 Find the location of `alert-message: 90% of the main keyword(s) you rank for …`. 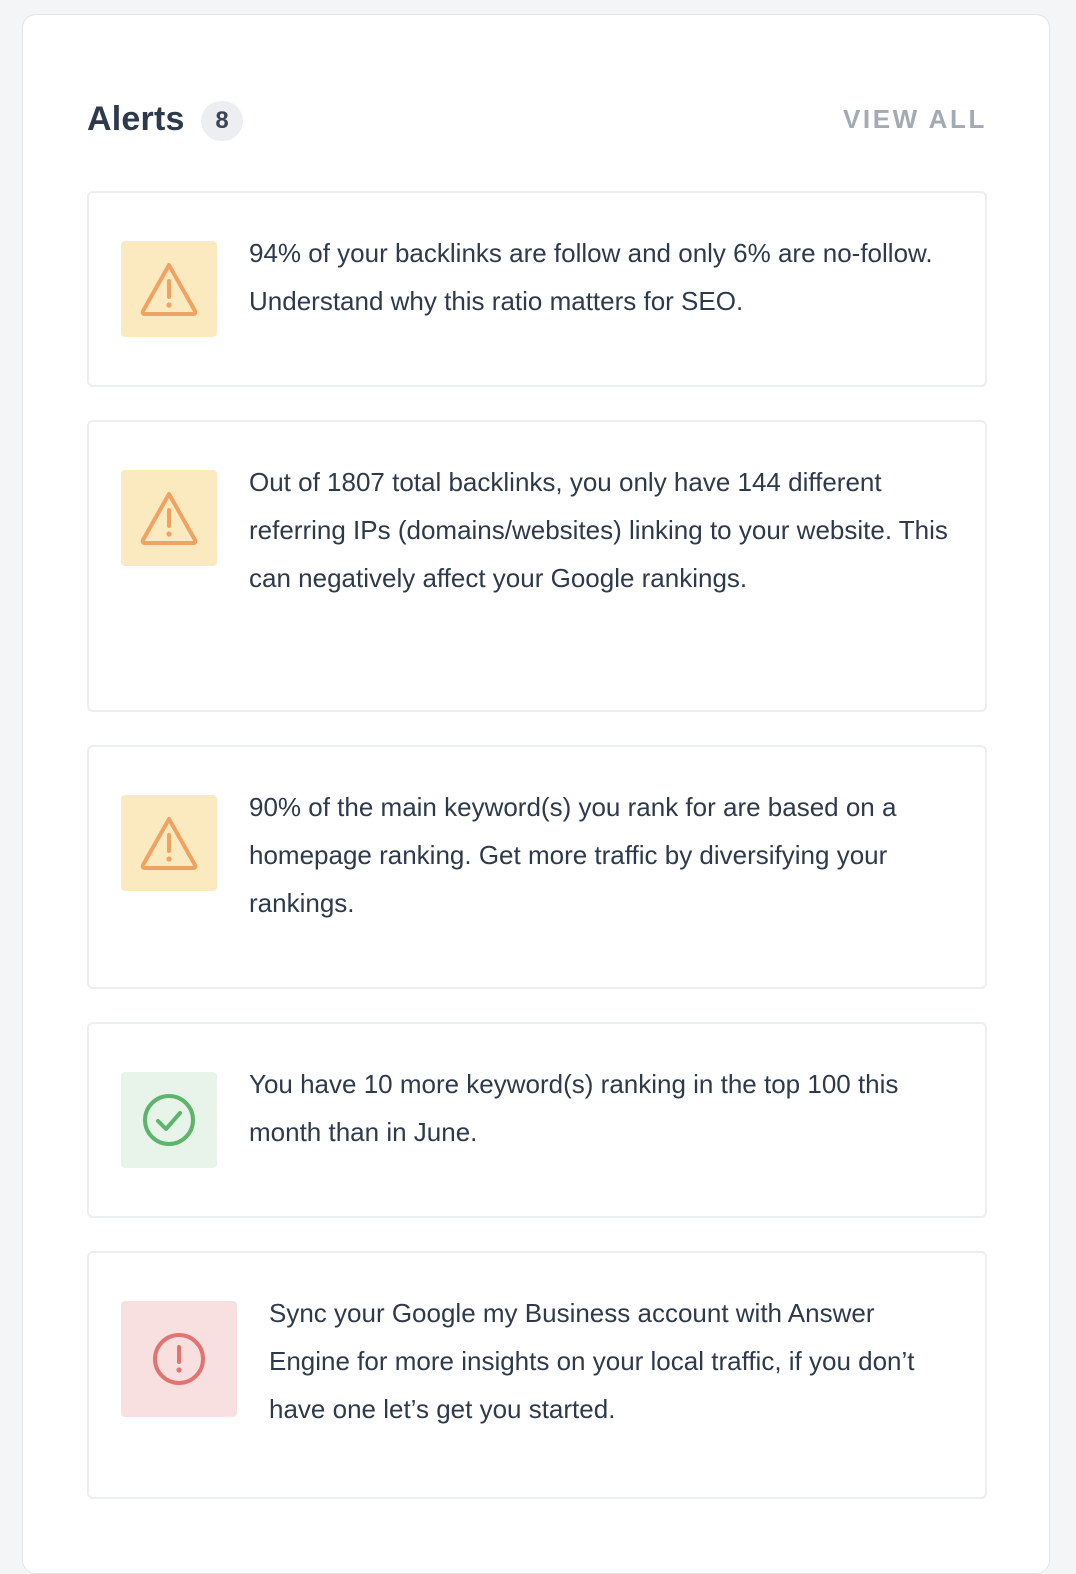

alert-message: 90% of the main keyword(s) you rank for … is located at coordinates (573, 855).